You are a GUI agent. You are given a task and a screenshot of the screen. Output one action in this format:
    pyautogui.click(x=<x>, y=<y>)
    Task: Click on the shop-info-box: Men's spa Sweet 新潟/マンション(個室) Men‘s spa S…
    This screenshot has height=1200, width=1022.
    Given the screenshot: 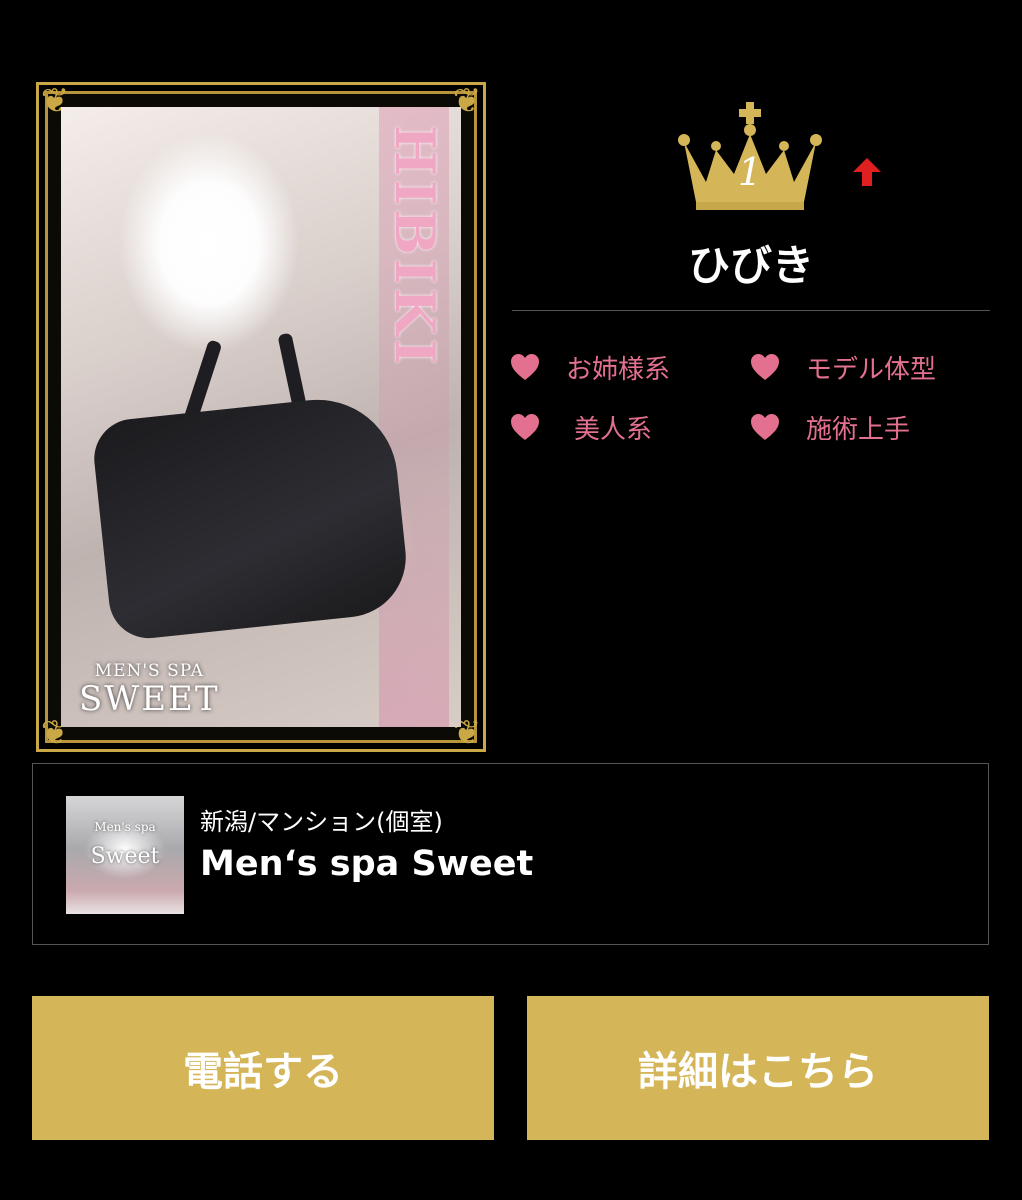 What is the action you would take?
    pyautogui.click(x=510, y=854)
    